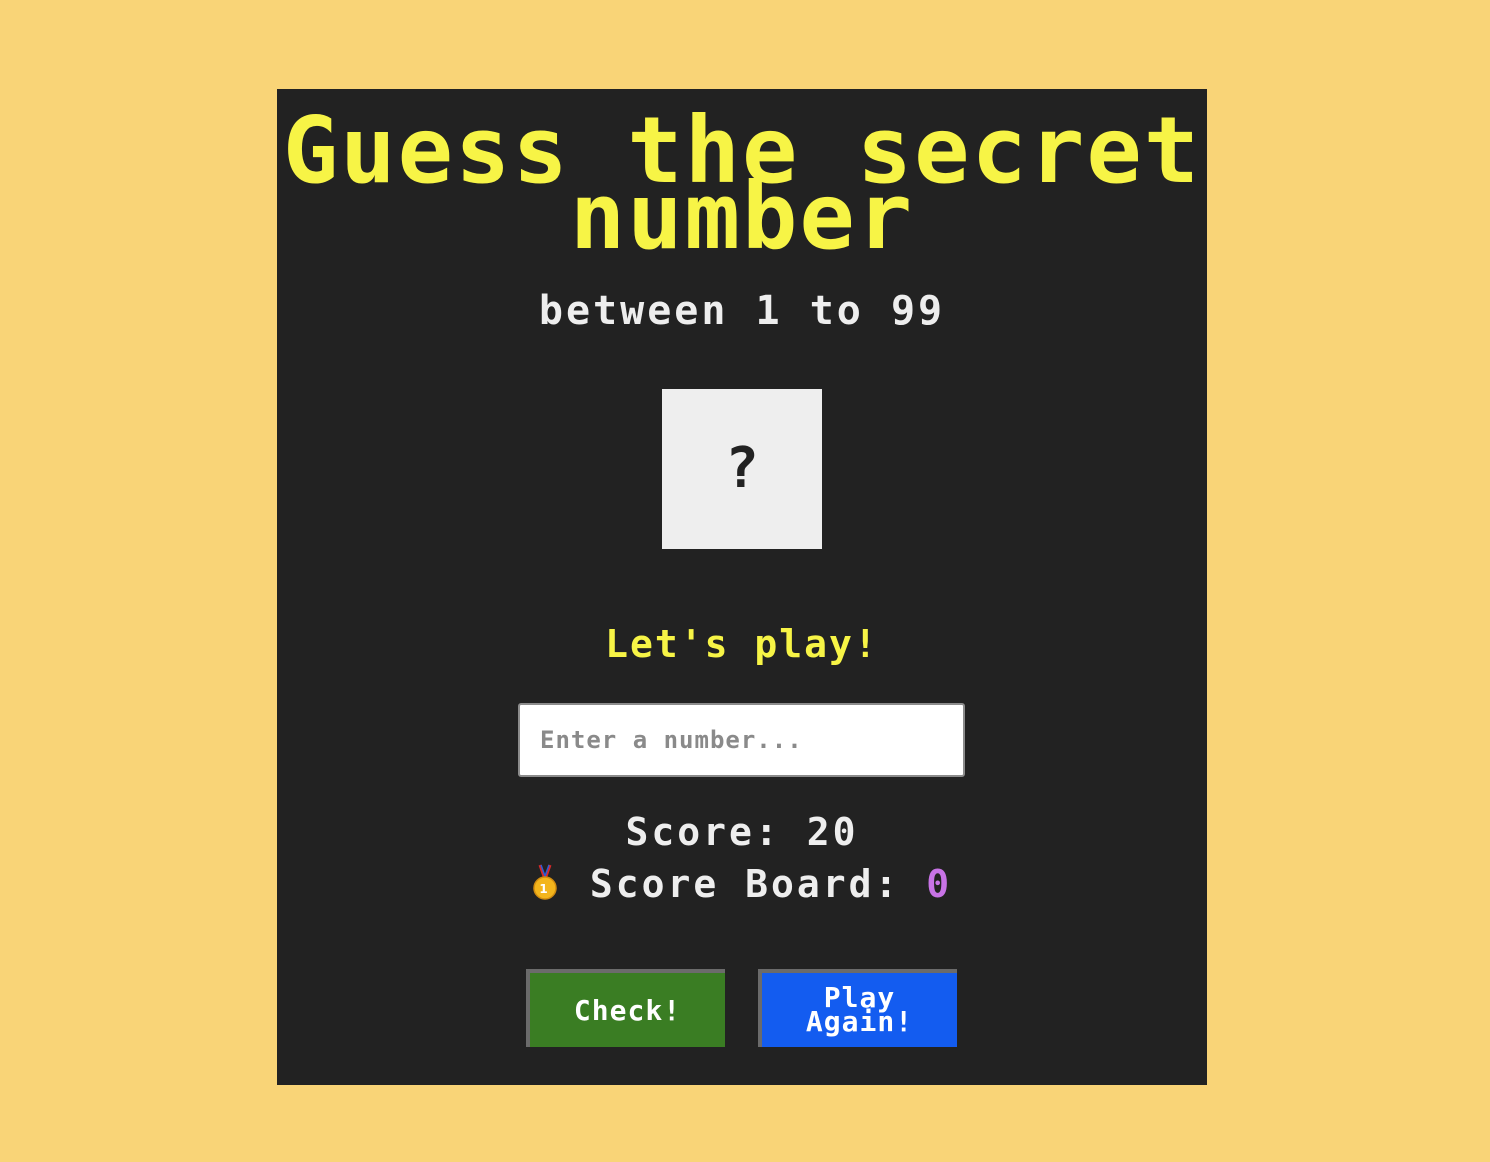 Image resolution: width=1490 pixels, height=1162 pixels. I want to click on scoreboard: 1 Score Board: 0, so click(742, 884).